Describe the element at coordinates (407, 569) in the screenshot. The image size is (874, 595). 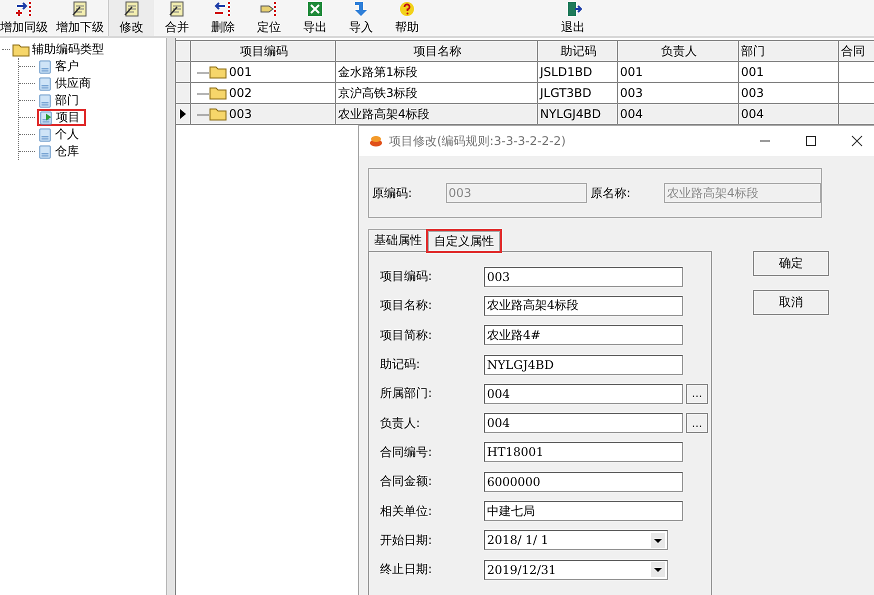
I see `field-label: 终止日期:` at that location.